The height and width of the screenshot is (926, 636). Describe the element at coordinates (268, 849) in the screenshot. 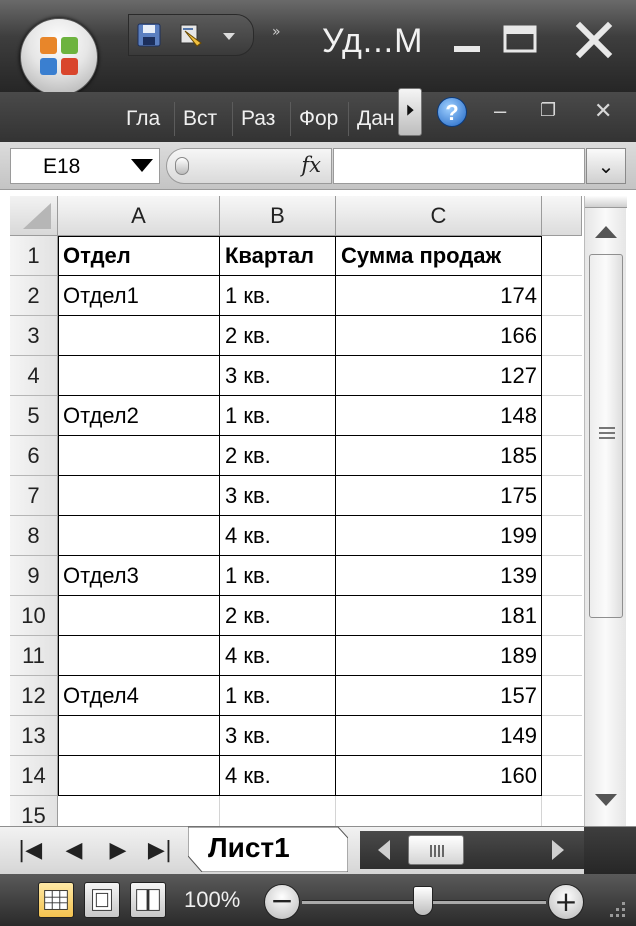

I see `sheet-tab-active: Лист1` at that location.